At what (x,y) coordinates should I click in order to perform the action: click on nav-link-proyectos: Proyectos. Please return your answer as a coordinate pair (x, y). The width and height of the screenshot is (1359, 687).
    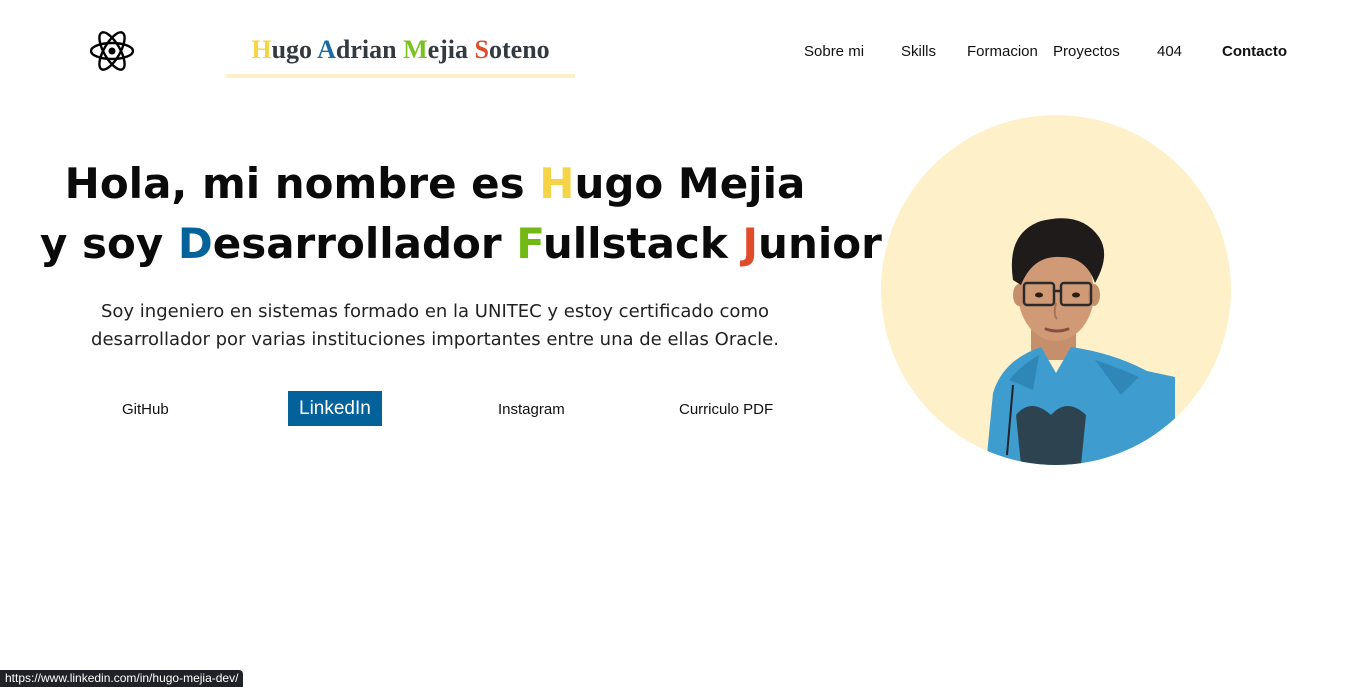
    Looking at the image, I should click on (1086, 52).